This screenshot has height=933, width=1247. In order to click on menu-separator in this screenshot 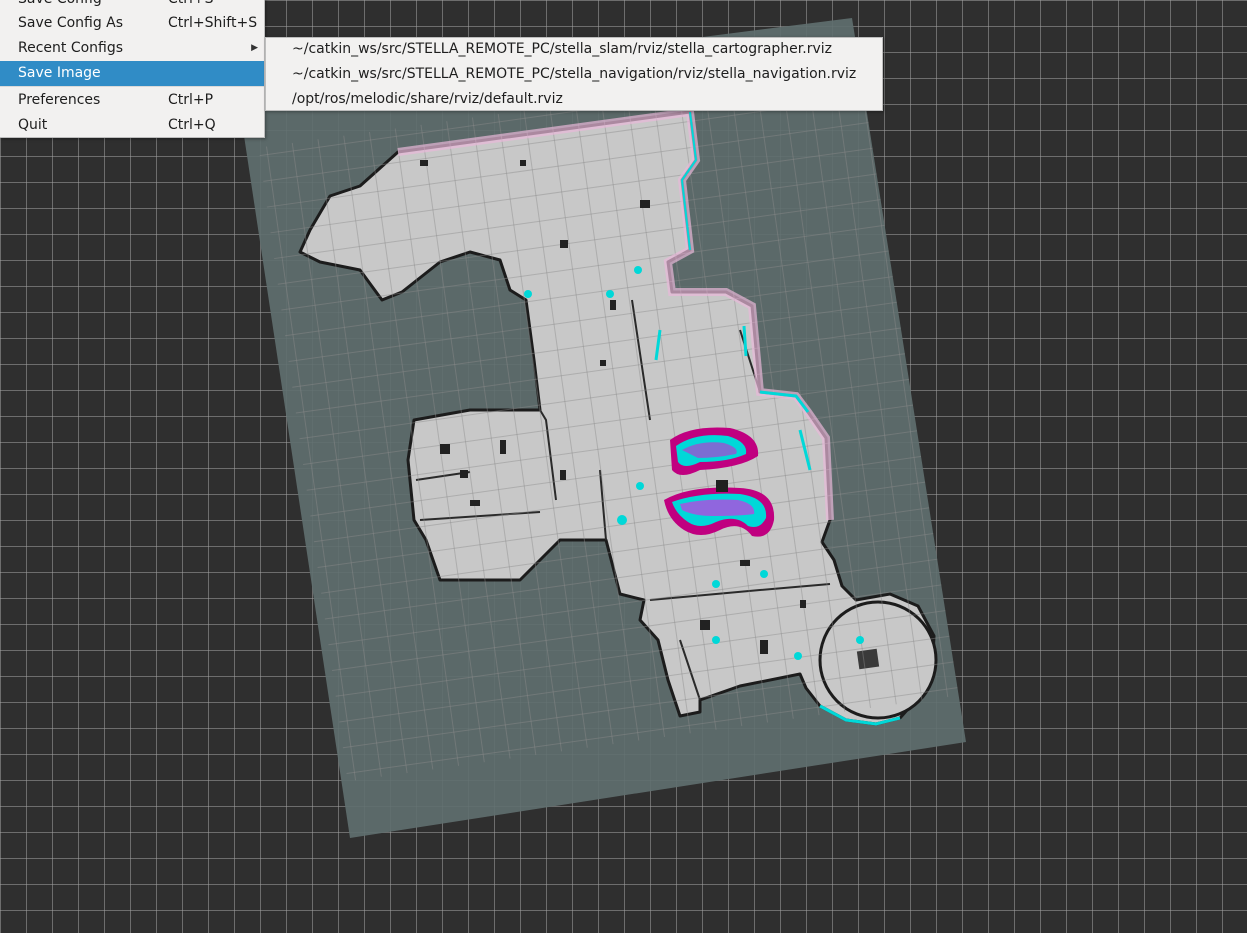, I will do `click(132, 86)`.